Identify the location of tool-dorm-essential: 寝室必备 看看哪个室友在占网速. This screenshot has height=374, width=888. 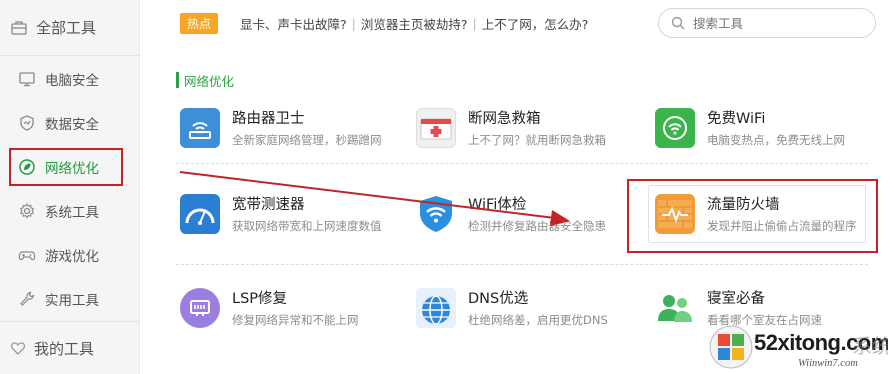
(770, 308).